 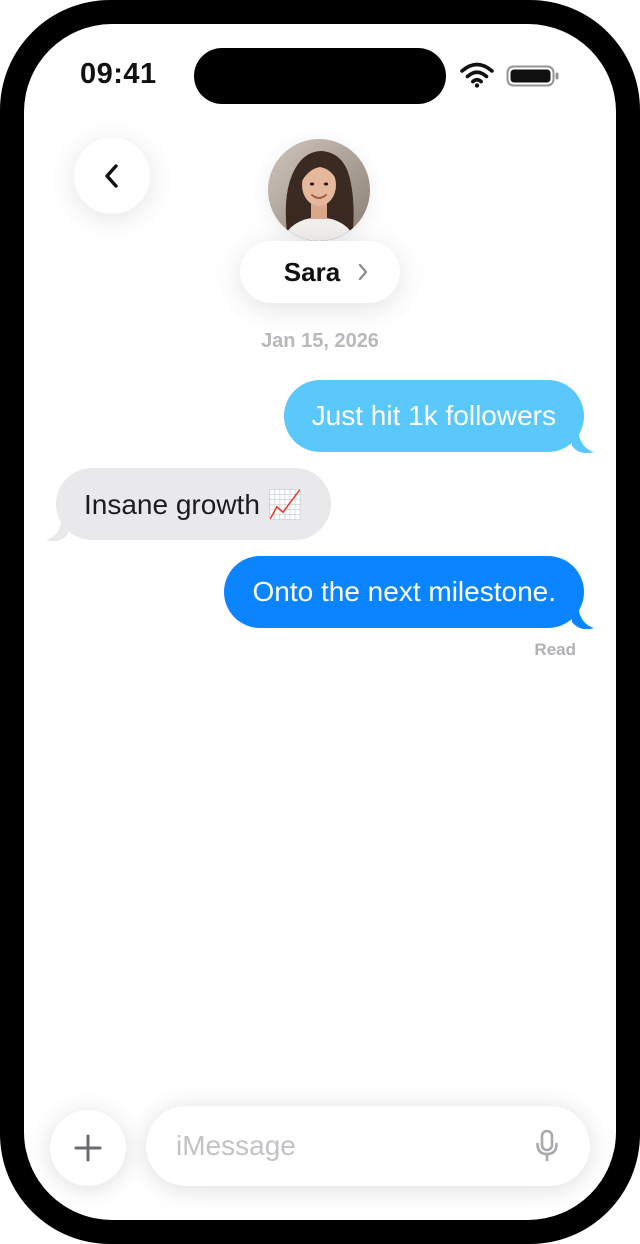 I want to click on add-attachment-button, so click(x=88, y=1148).